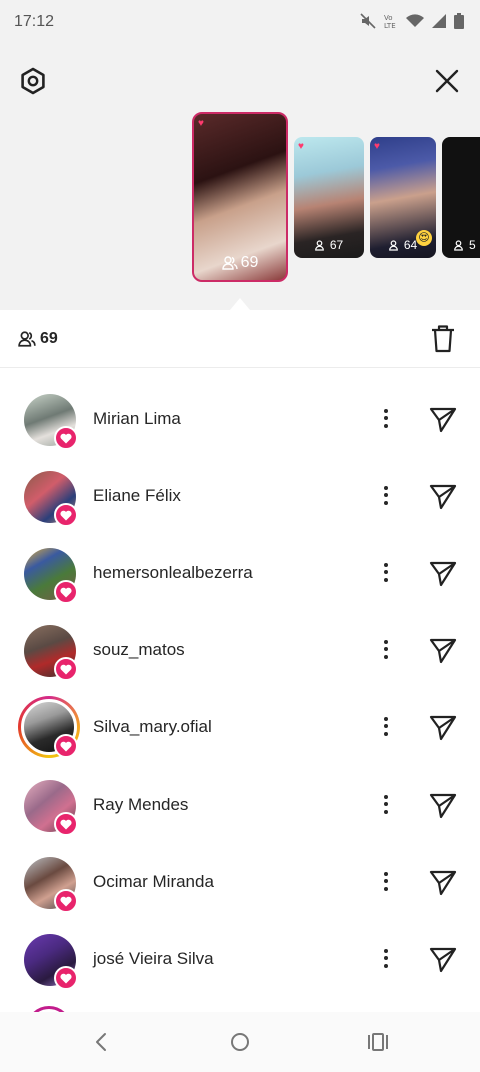  I want to click on back-icon, so click(102, 1042).